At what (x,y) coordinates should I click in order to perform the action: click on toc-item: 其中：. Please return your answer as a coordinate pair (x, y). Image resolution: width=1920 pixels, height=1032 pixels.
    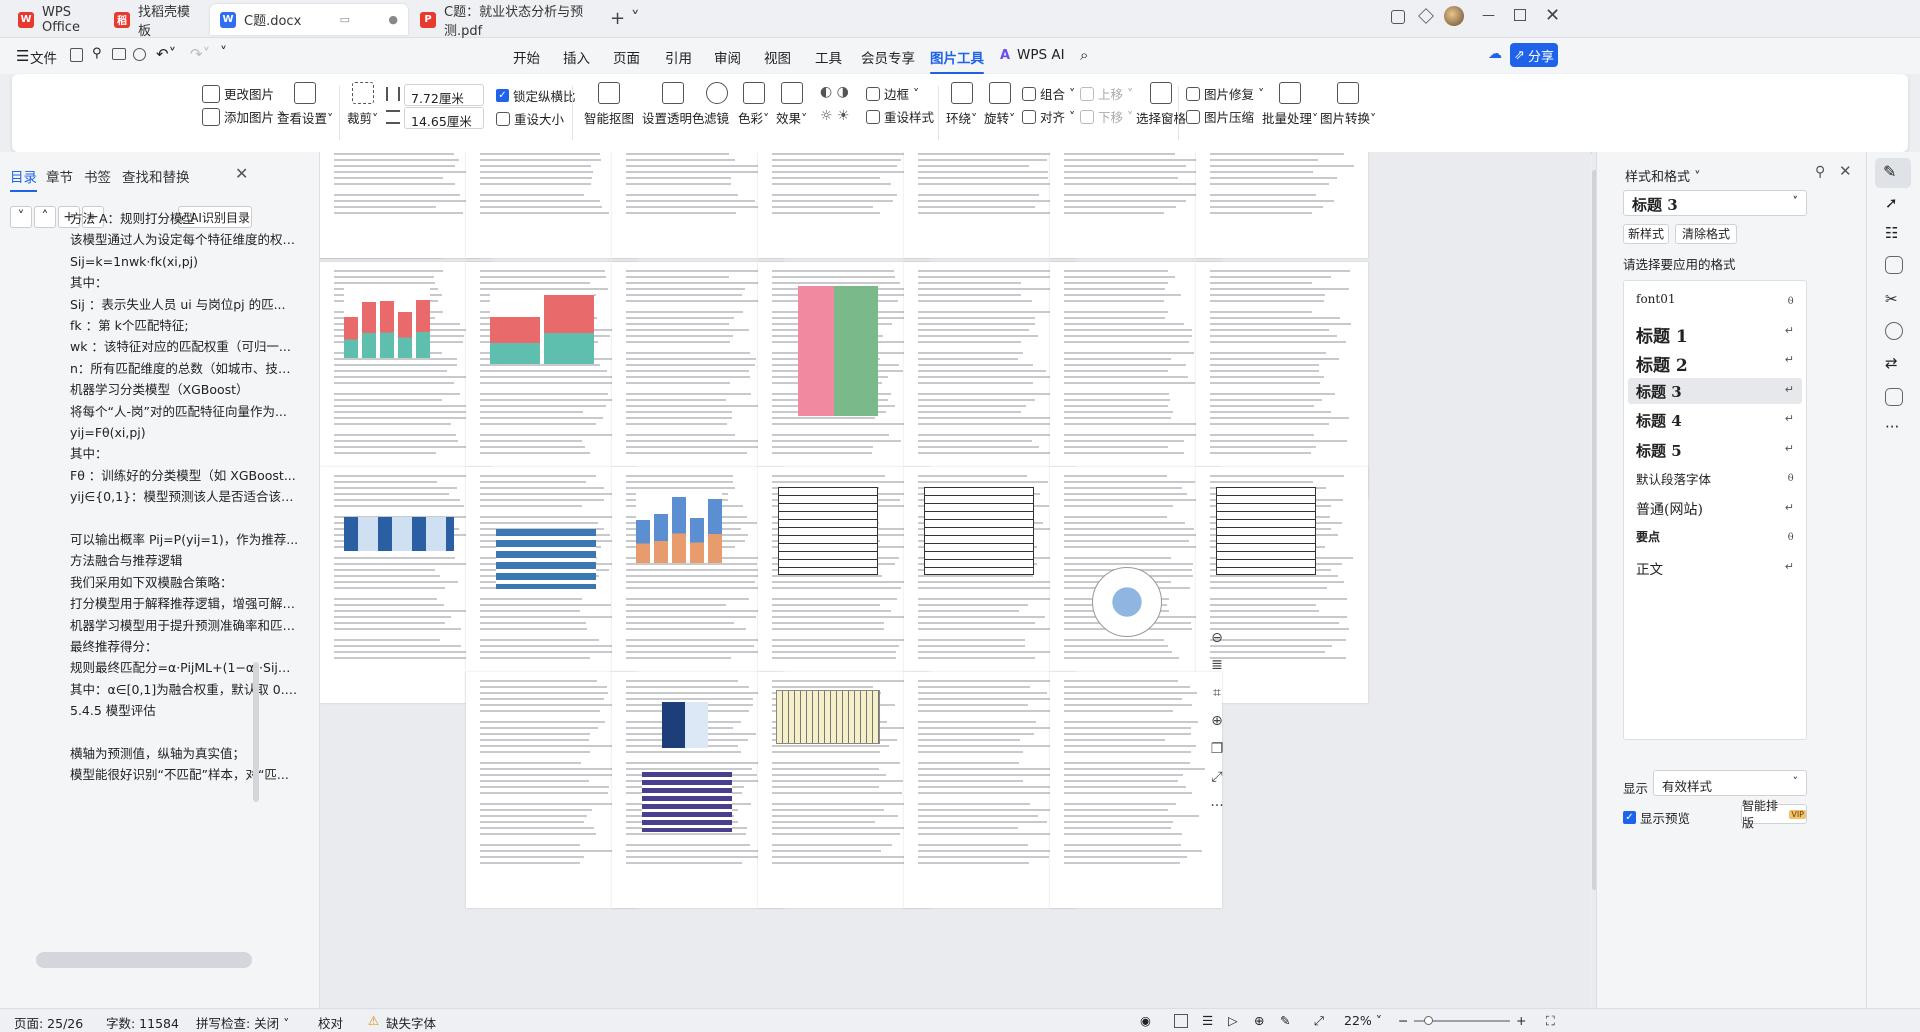
    Looking at the image, I should click on (186, 454).